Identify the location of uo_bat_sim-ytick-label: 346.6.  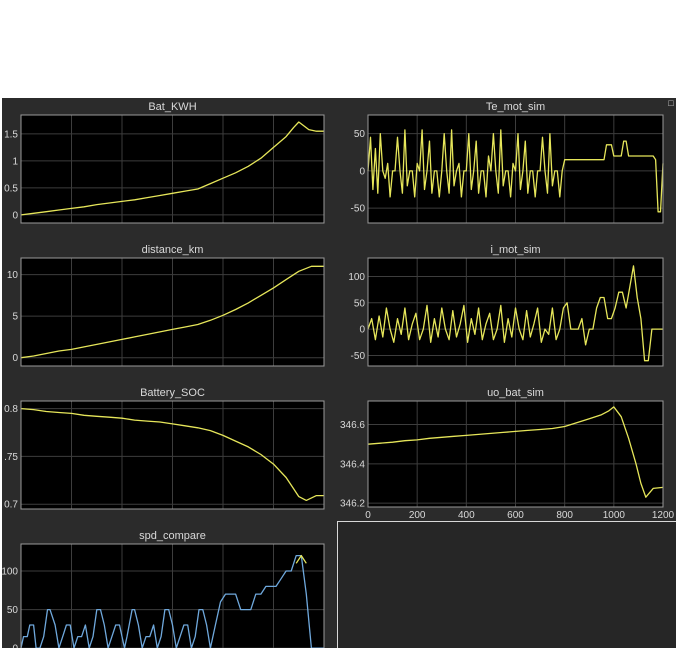
(352, 425).